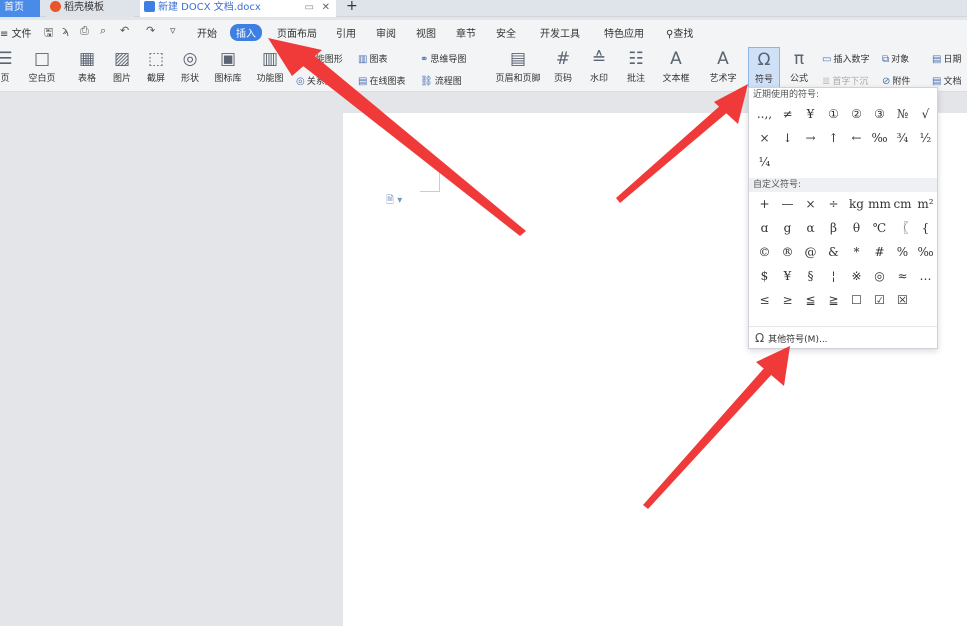 The height and width of the screenshot is (626, 967). What do you see at coordinates (764, 252) in the screenshot?
I see `custom-symbol: ©` at bounding box center [764, 252].